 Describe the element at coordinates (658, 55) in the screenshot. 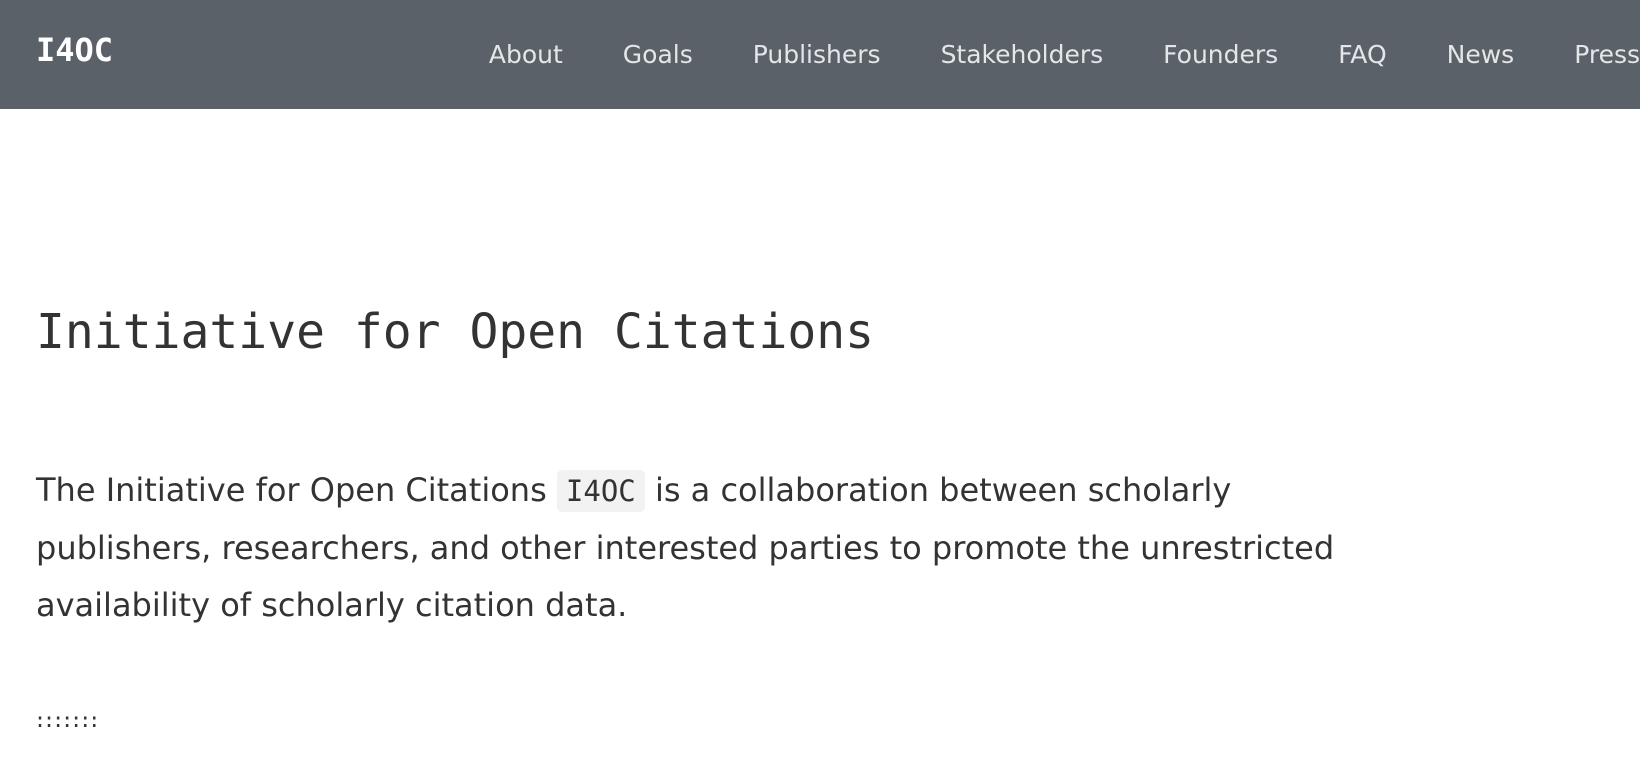

I see `nav-link-goals: Goals` at that location.